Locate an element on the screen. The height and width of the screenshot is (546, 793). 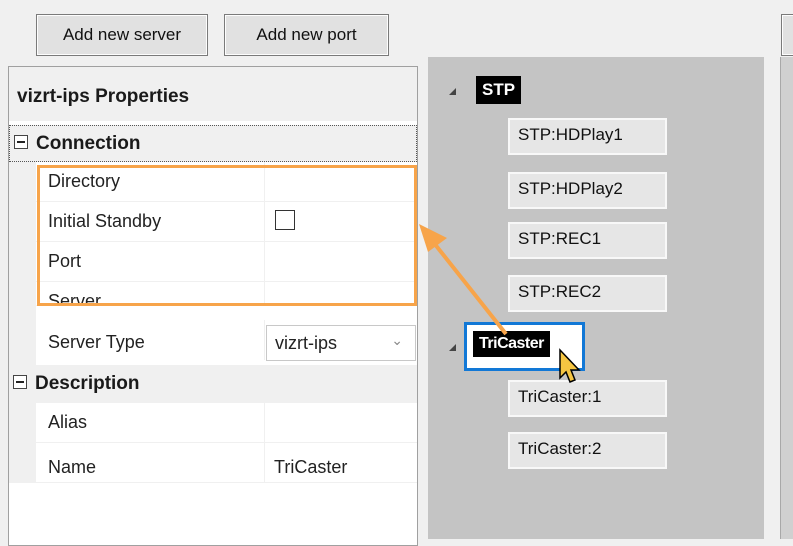
add-new-port-button: Add new port is located at coordinates (306, 35).